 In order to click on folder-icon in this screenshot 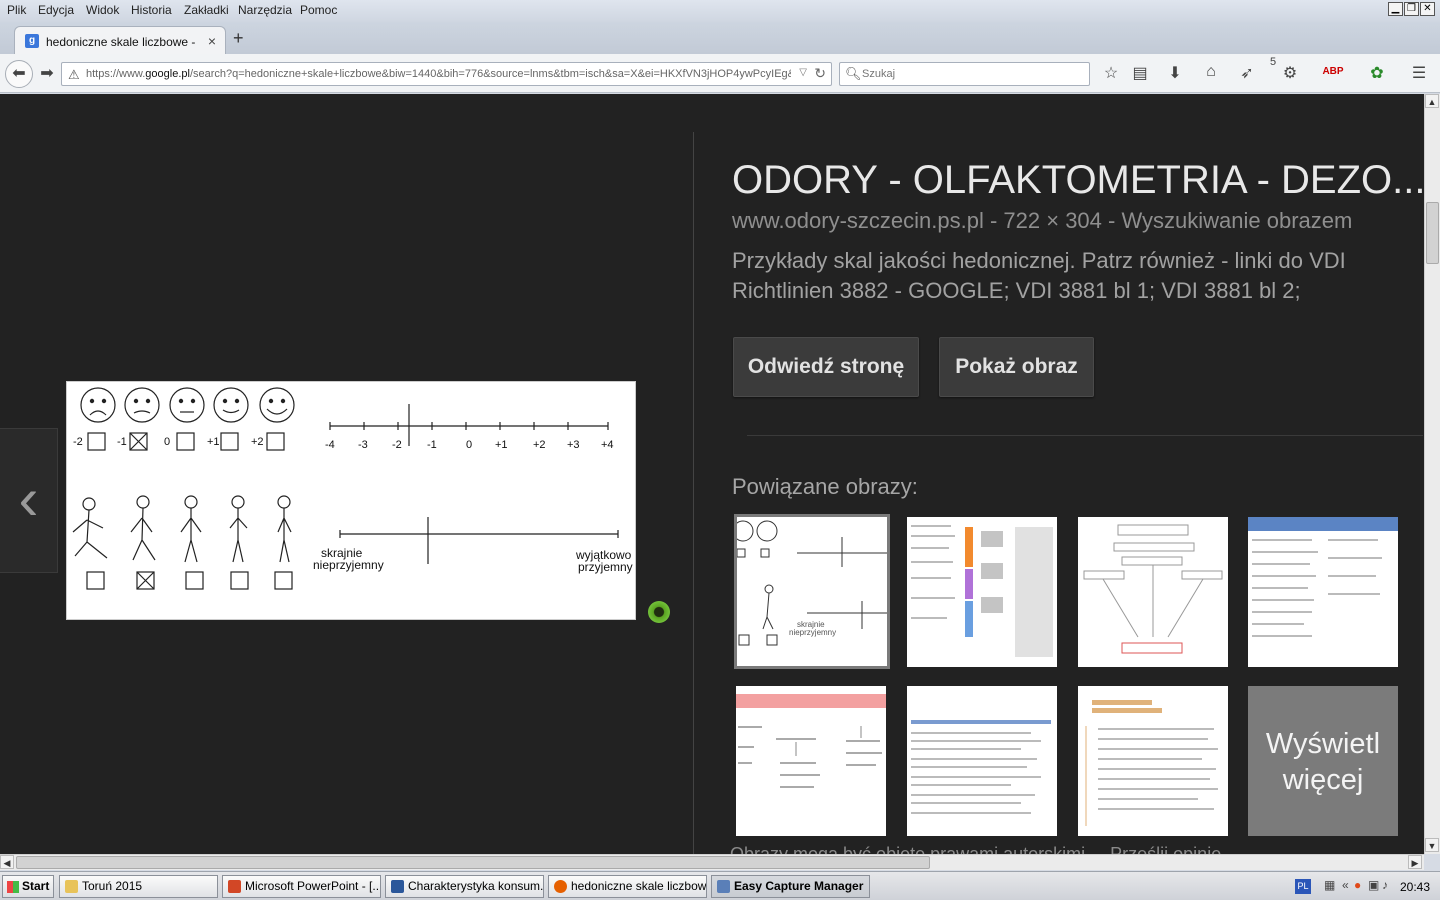, I will do `click(71, 886)`.